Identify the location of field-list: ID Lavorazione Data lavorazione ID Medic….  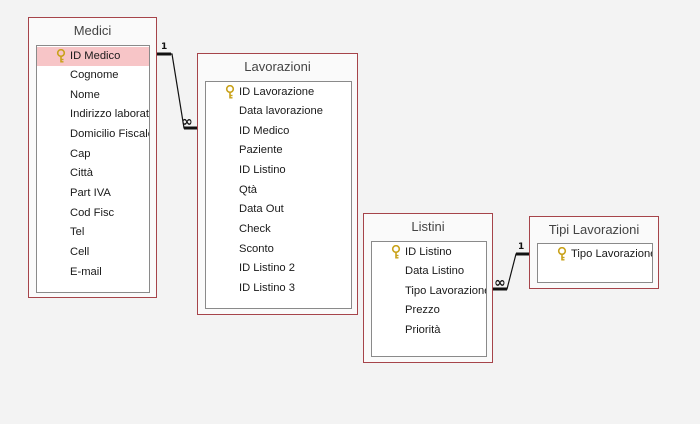
(278, 195).